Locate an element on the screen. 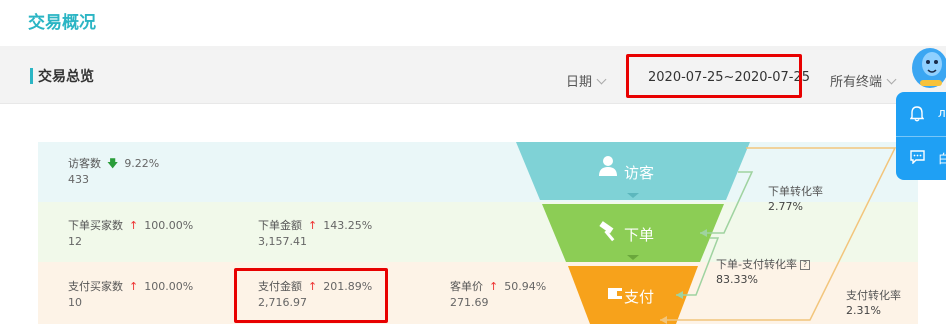  pay-conversion-rate: 支付转化率 2.31% is located at coordinates (873, 303).